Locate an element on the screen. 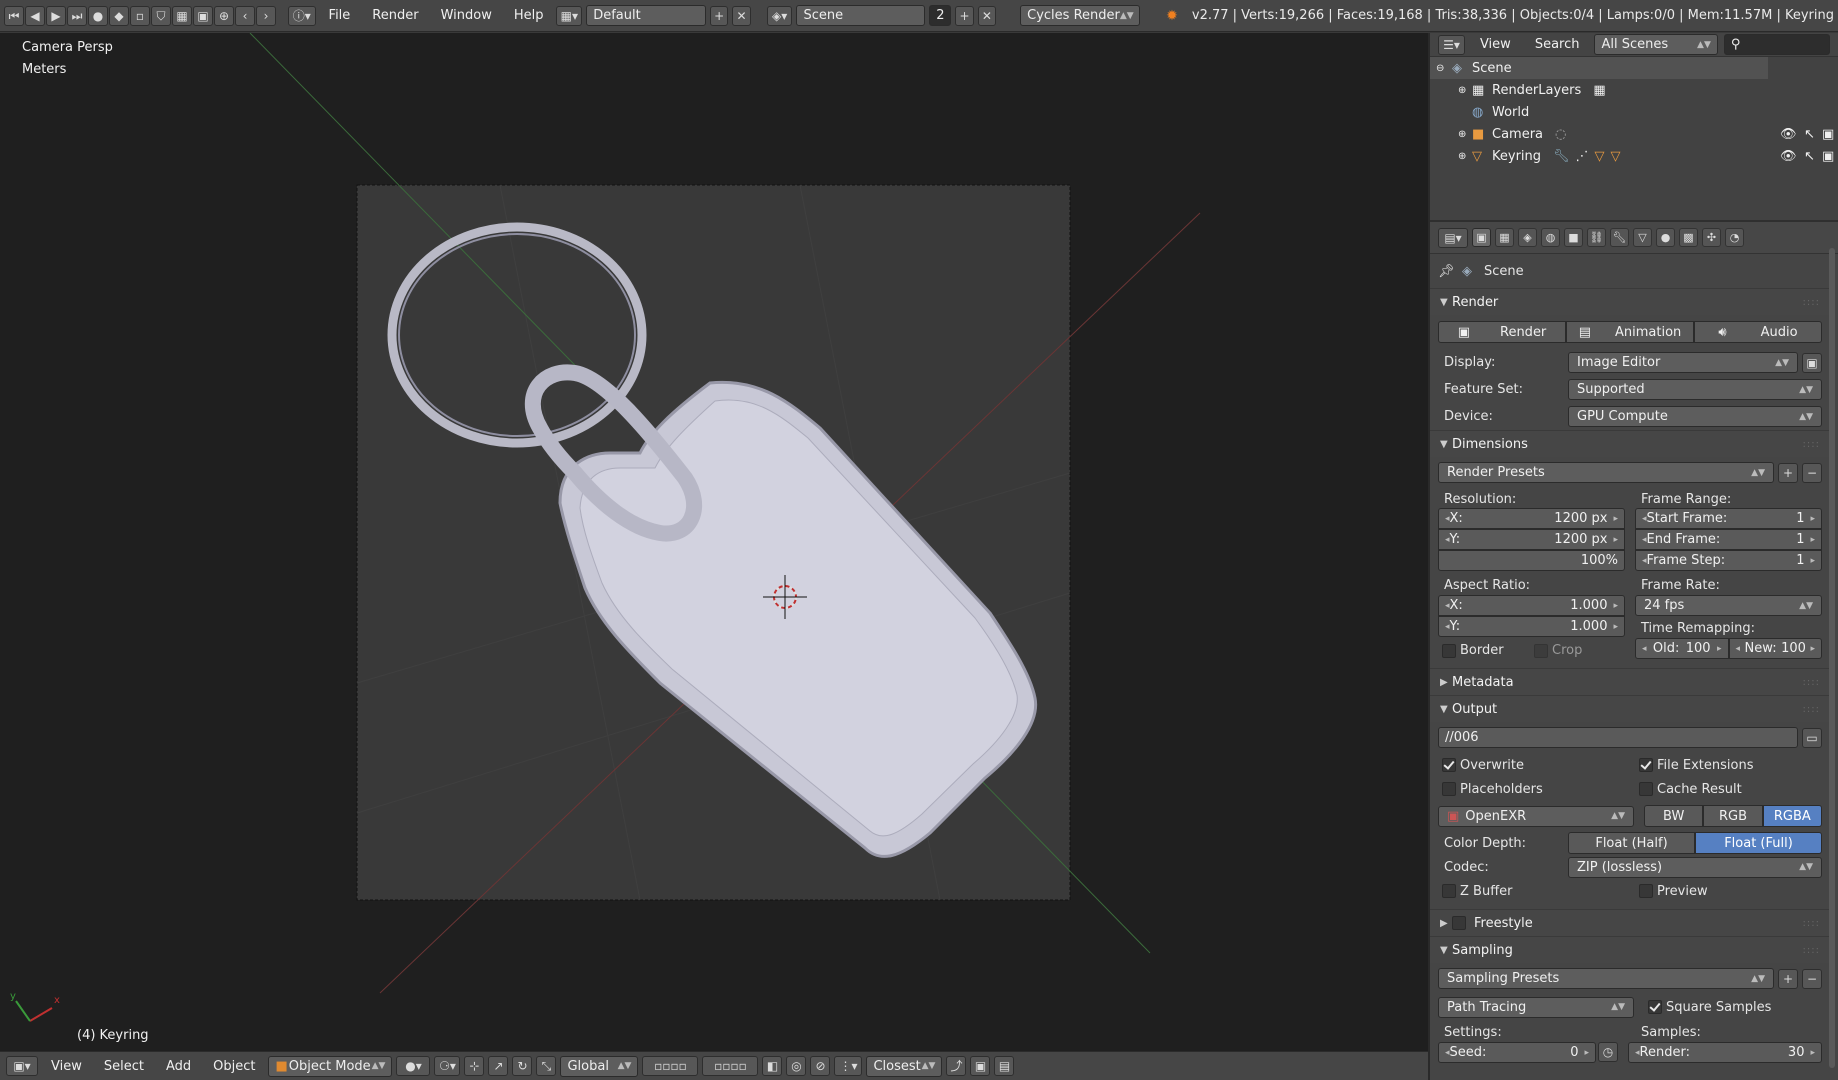 The width and height of the screenshot is (1838, 1080). outliner-item-keyring: ⊕ ▽ Keyring 🔧︎ ⋰ ▽ ▽ 👁 ↖ ▣ is located at coordinates (1634, 156).